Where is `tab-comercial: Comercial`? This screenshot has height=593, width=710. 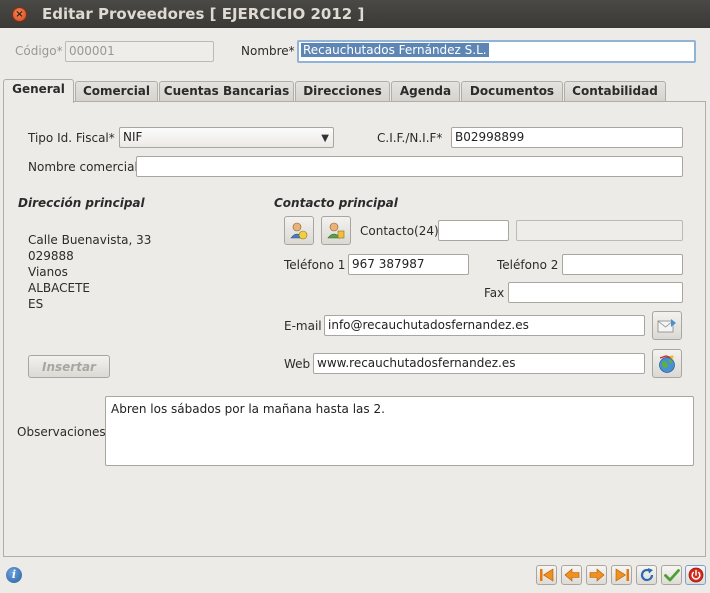
tab-comercial: Comercial is located at coordinates (116, 91).